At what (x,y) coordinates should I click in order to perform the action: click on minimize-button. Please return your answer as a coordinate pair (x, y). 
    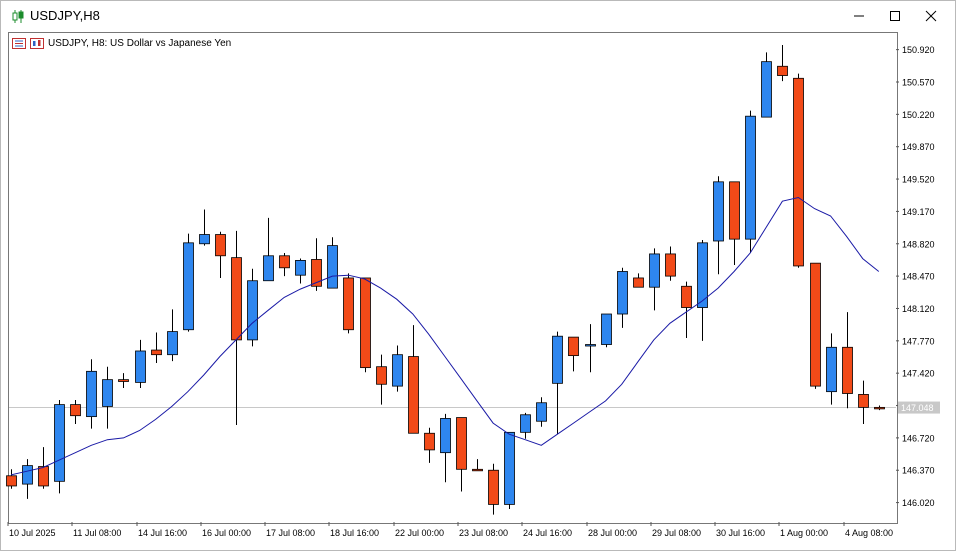
    Looking at the image, I should click on (859, 16).